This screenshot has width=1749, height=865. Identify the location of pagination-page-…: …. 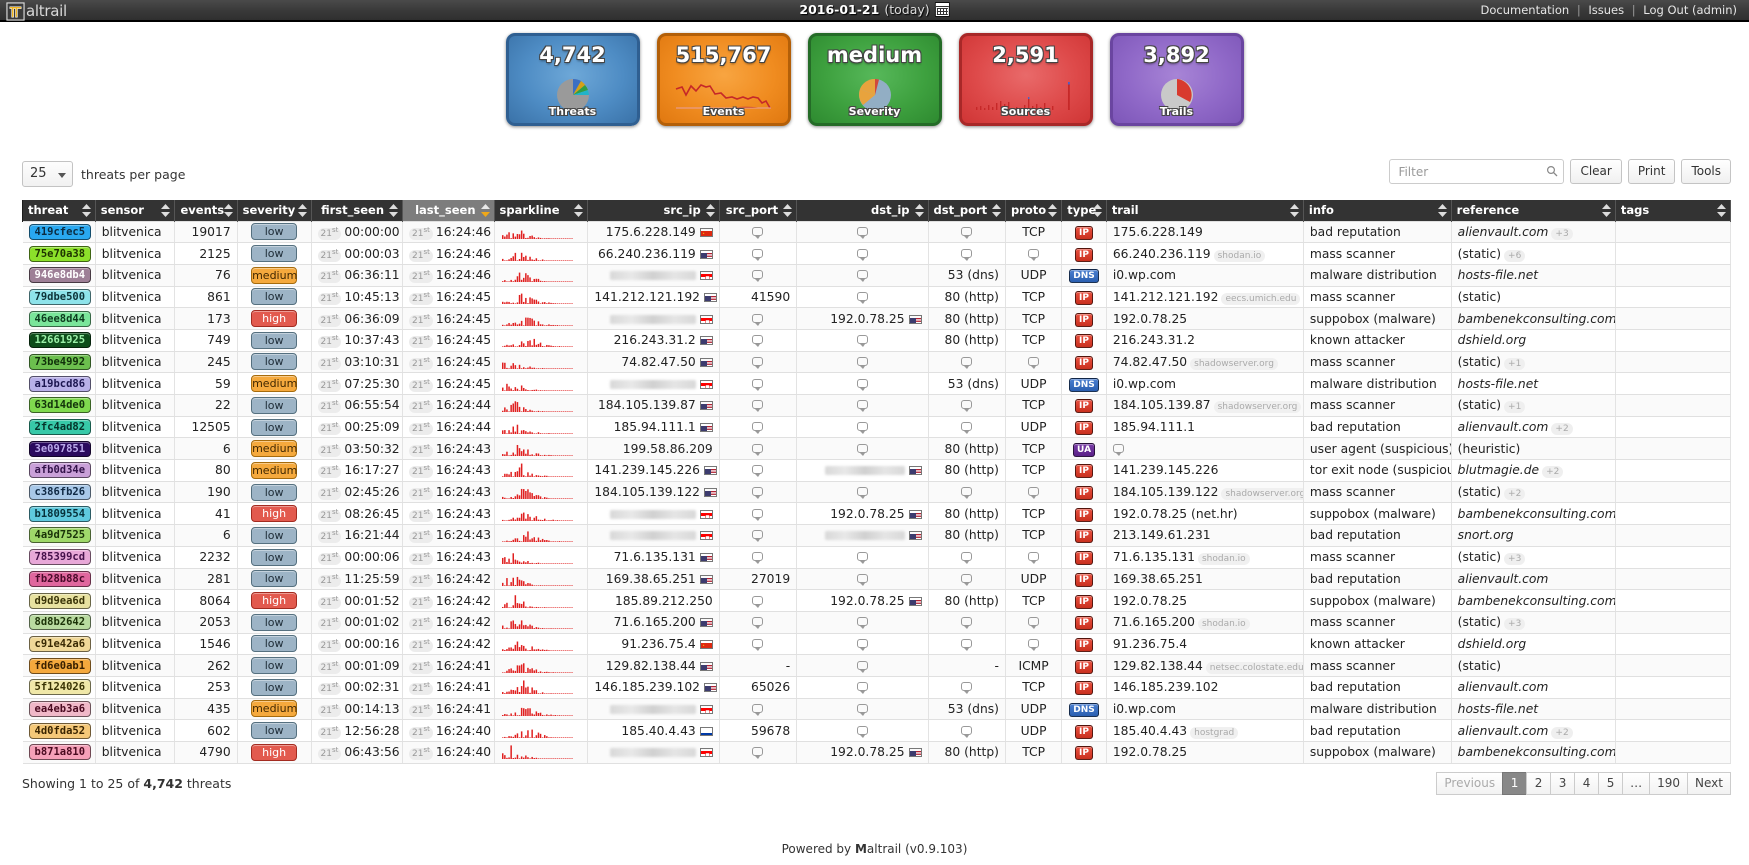
(1636, 783).